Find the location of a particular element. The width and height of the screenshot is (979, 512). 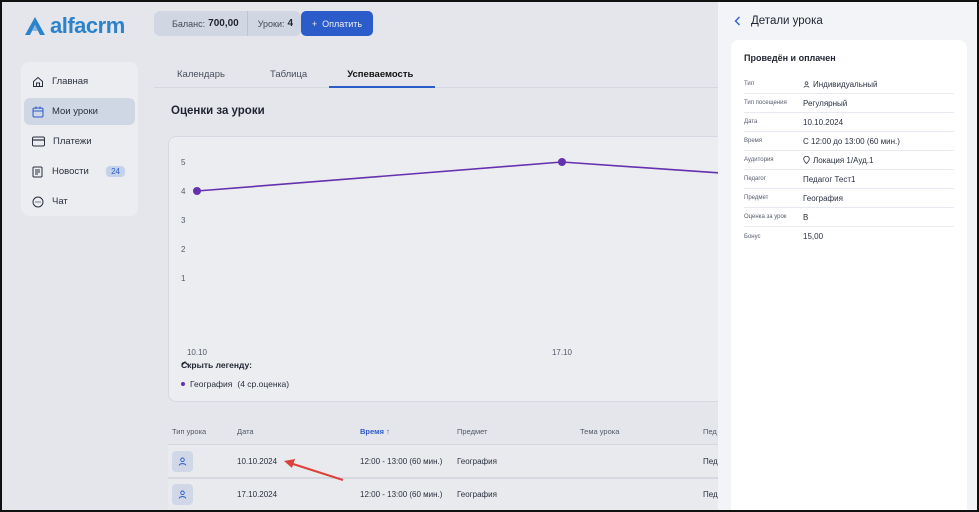

tab-calendar: Календарь is located at coordinates (200, 74).